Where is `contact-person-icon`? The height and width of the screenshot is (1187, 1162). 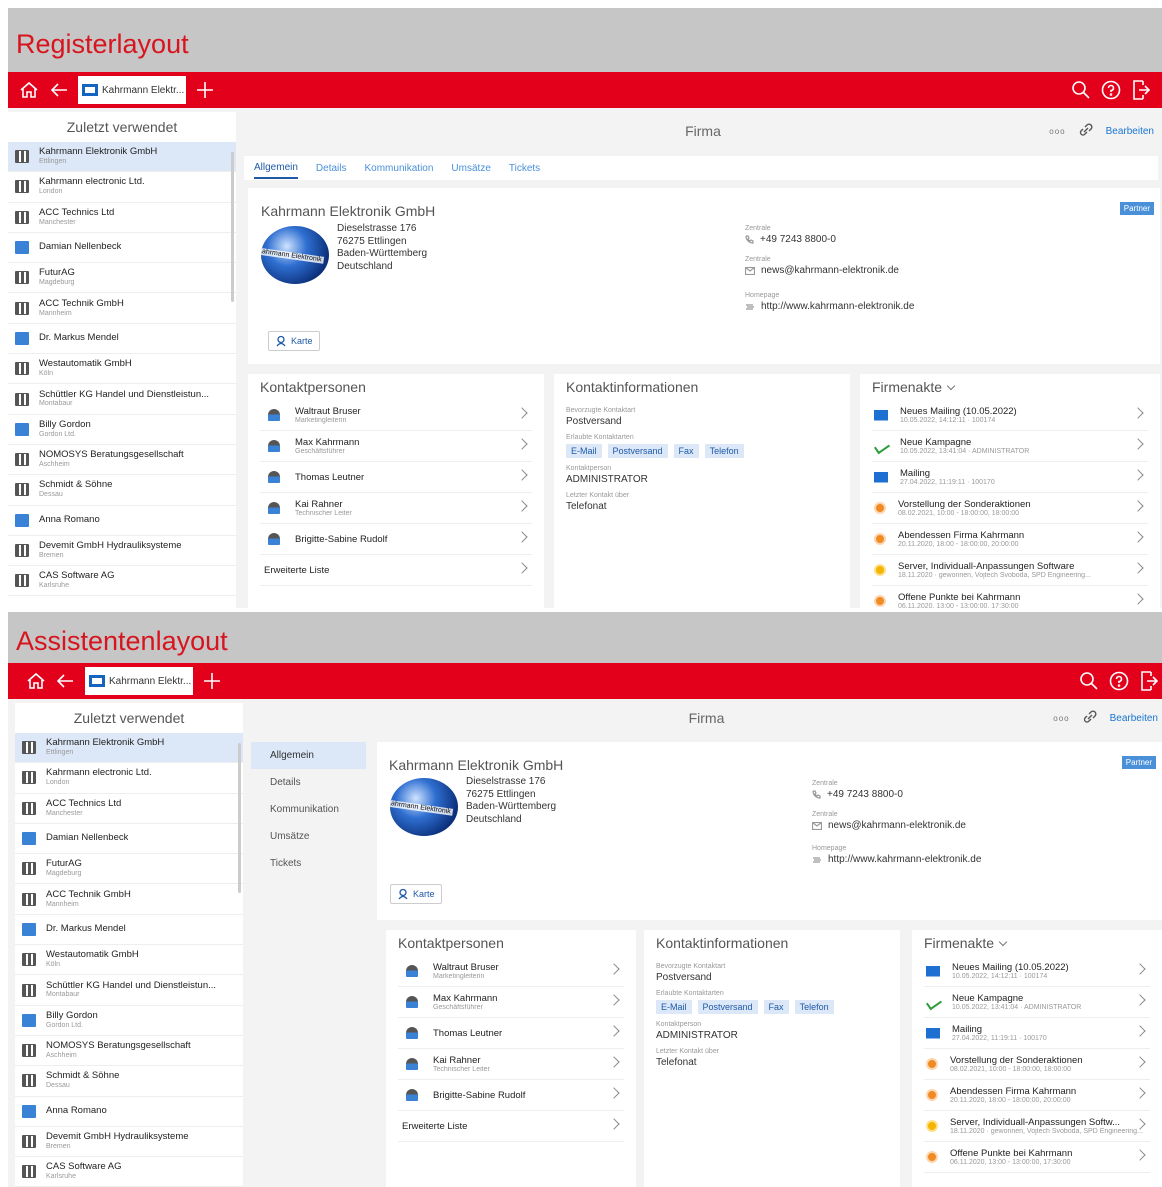 contact-person-icon is located at coordinates (22, 520).